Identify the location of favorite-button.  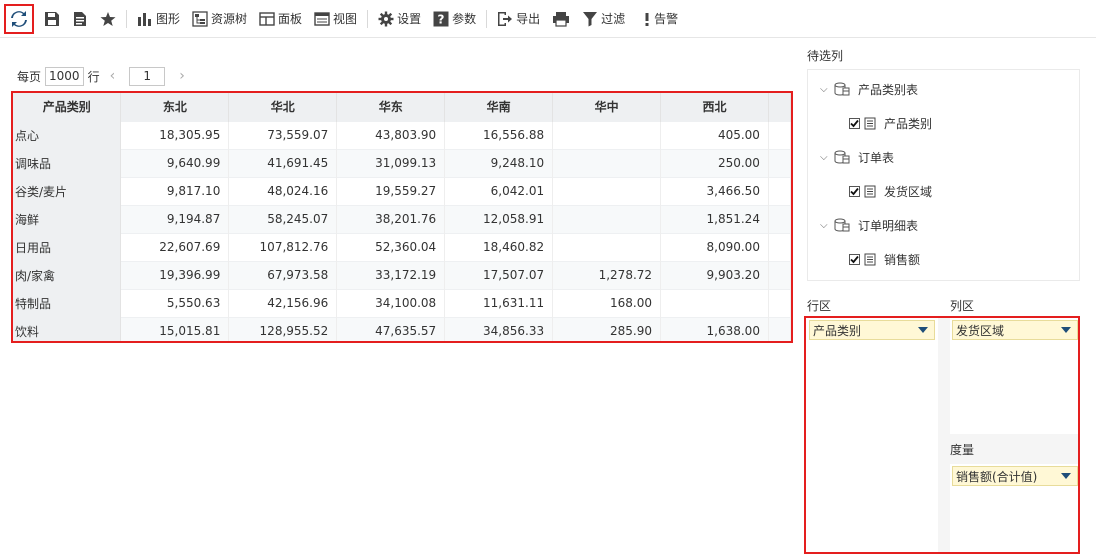
(108, 19).